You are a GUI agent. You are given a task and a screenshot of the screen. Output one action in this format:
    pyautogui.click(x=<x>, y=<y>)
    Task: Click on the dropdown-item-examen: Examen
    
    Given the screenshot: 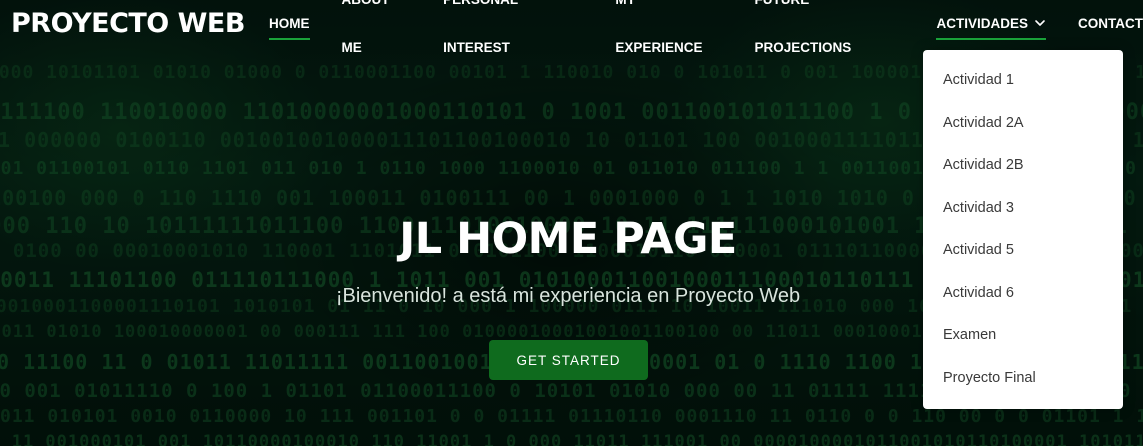 What is the action you would take?
    pyautogui.click(x=1023, y=335)
    